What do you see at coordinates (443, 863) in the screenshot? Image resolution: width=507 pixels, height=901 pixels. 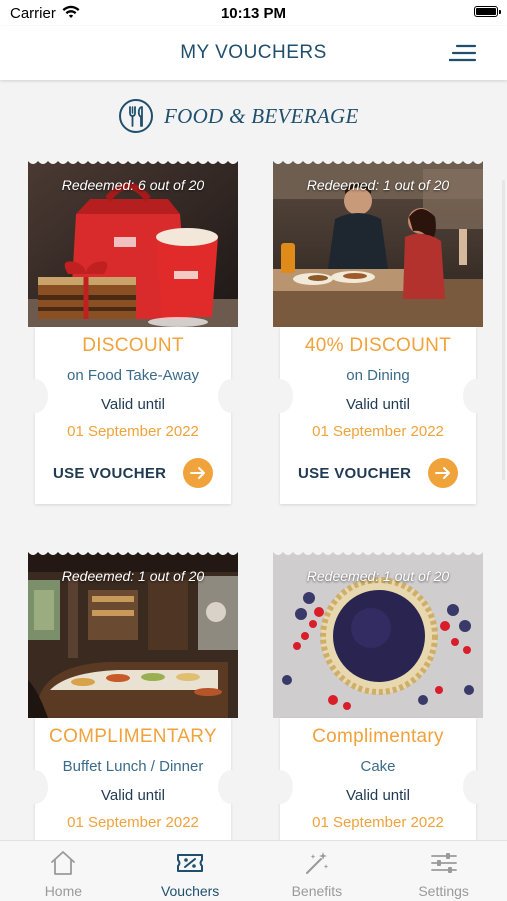 I see `sliders-icon` at bounding box center [443, 863].